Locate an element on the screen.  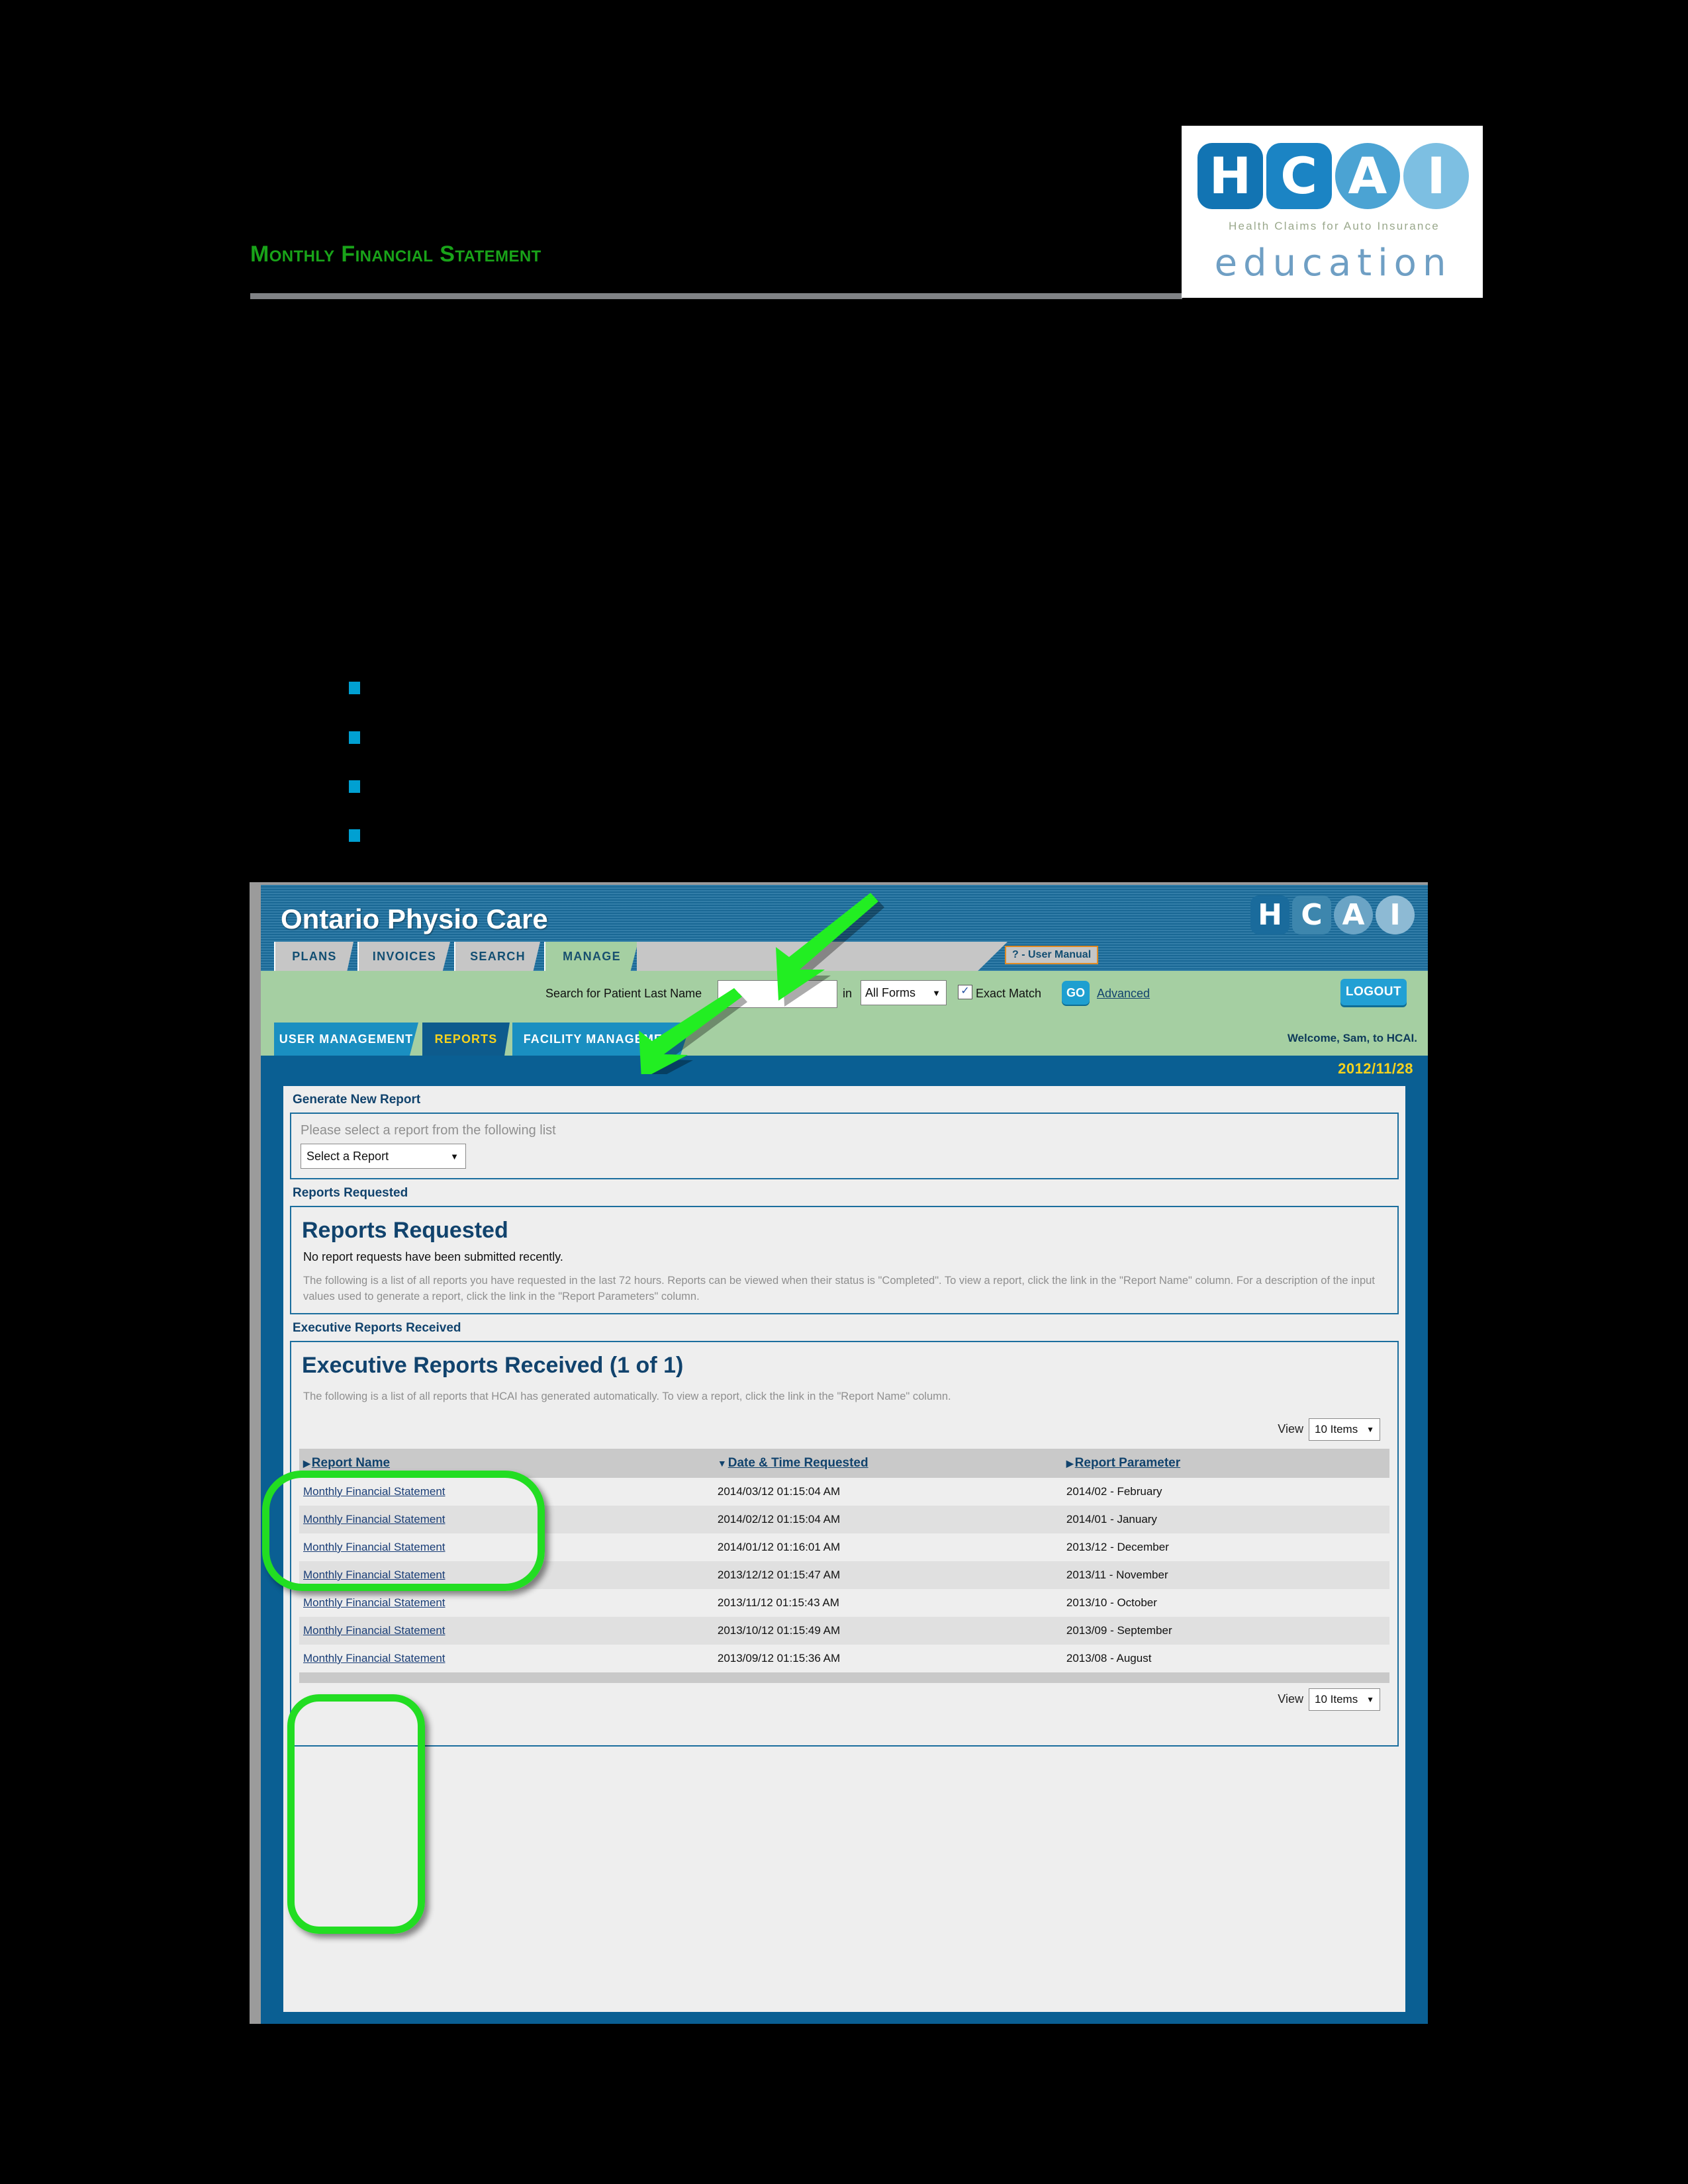
column-header-report-name: ▶ Report Name is located at coordinates (506, 1463).